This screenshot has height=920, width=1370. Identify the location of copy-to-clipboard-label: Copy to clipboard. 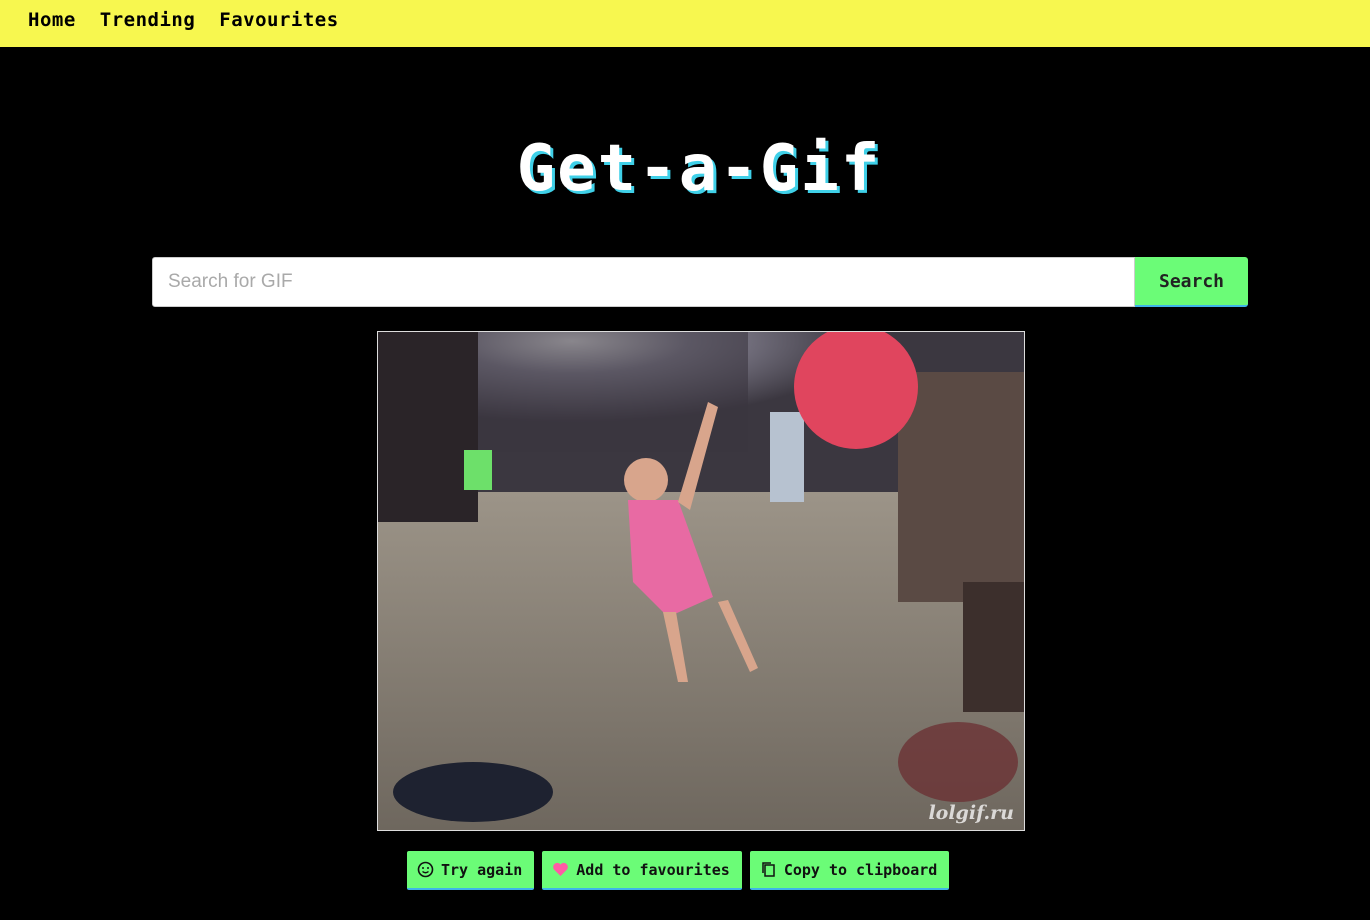
(860, 869).